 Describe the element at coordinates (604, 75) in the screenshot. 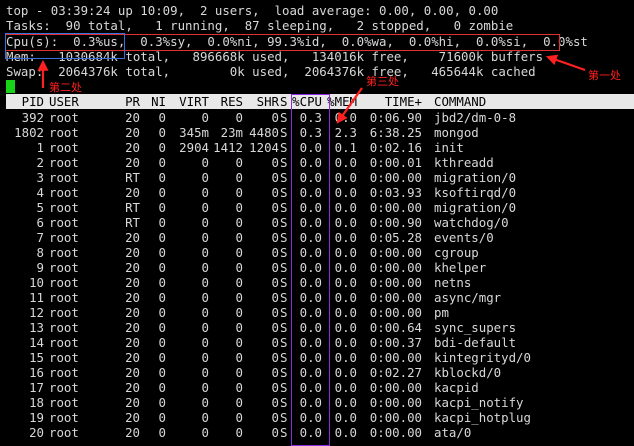

I see `annotation-first: 第一处` at that location.